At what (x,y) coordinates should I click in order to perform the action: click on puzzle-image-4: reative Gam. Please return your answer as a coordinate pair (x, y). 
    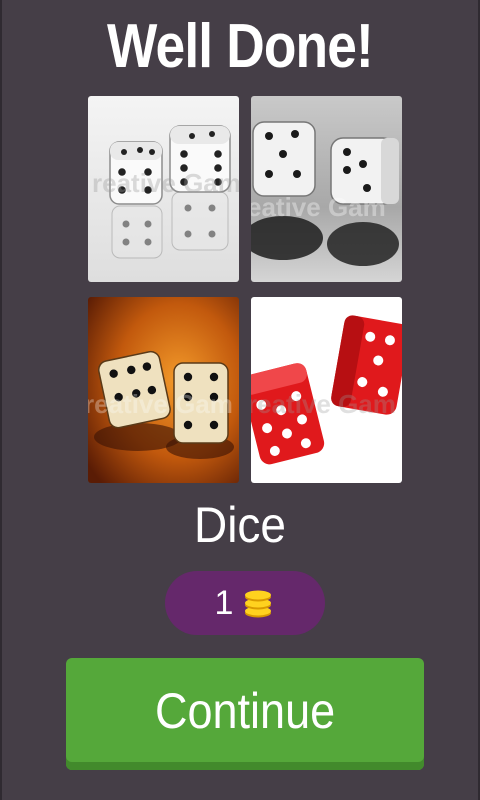
    Looking at the image, I should click on (326, 390).